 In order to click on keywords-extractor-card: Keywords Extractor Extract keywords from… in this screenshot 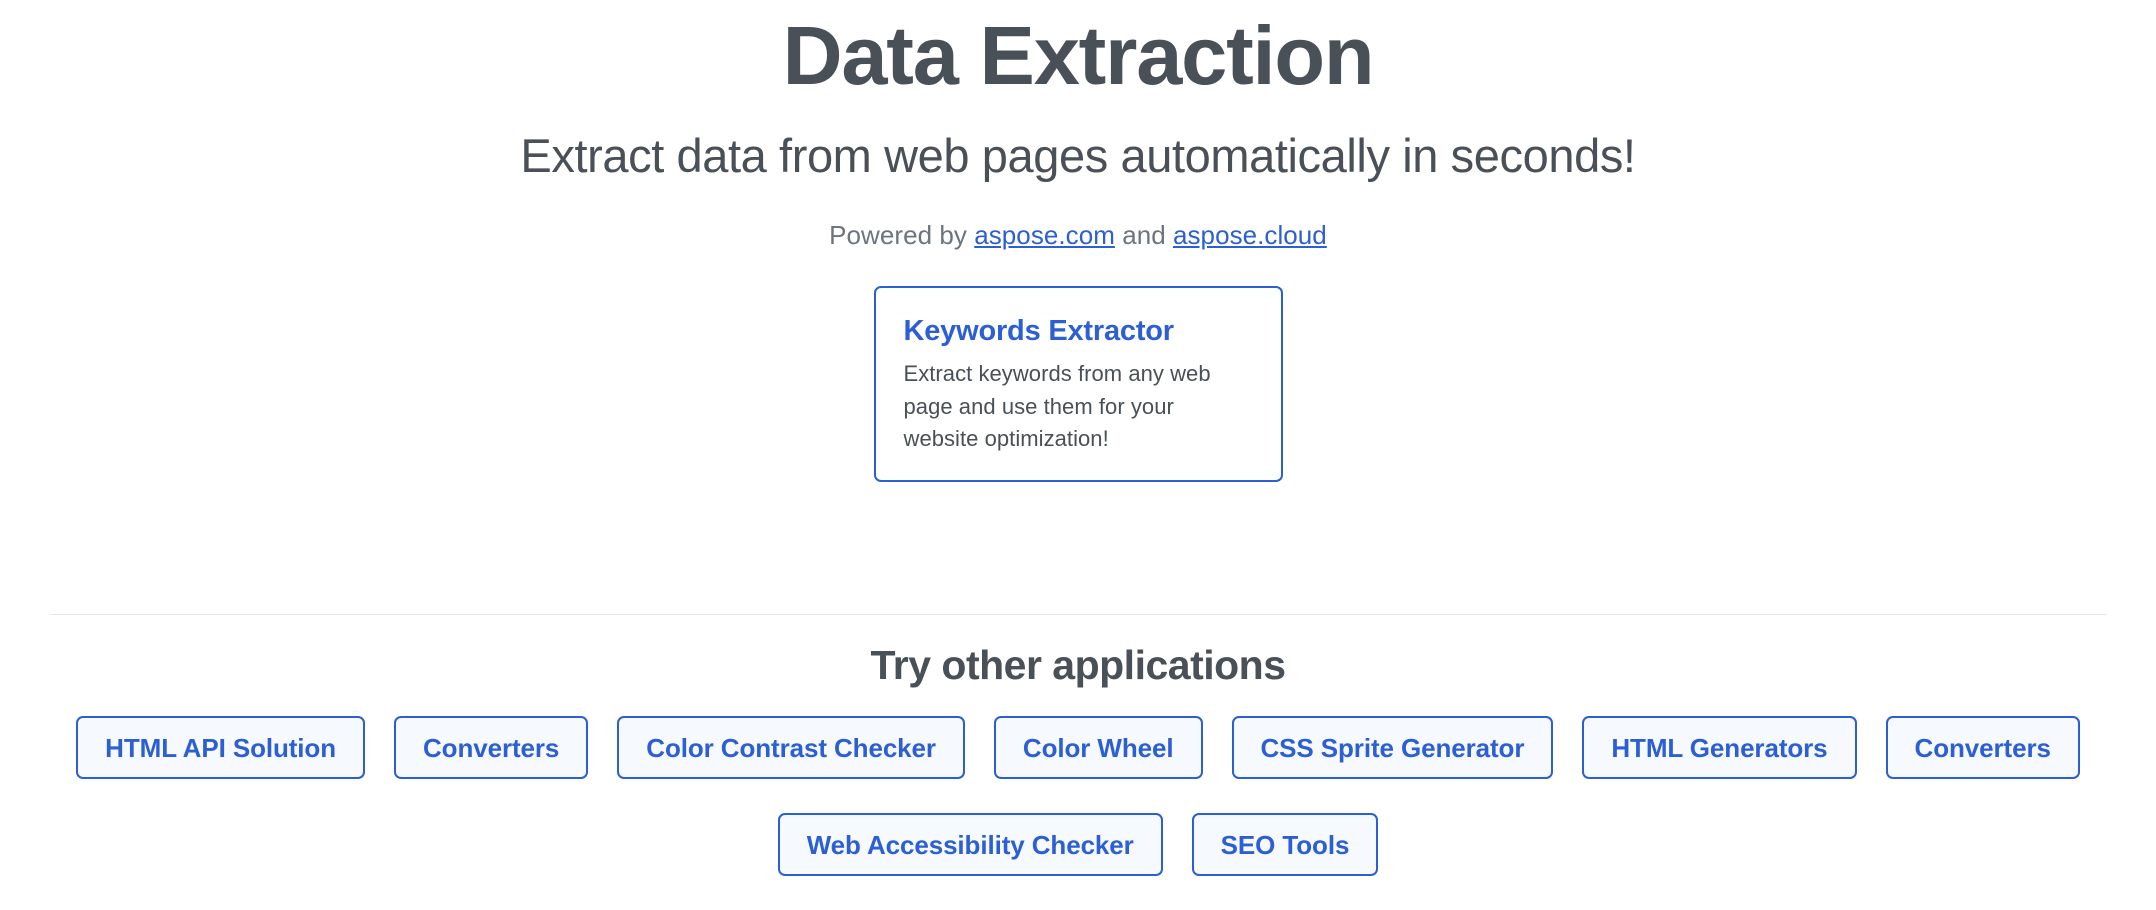, I will do `click(1078, 383)`.